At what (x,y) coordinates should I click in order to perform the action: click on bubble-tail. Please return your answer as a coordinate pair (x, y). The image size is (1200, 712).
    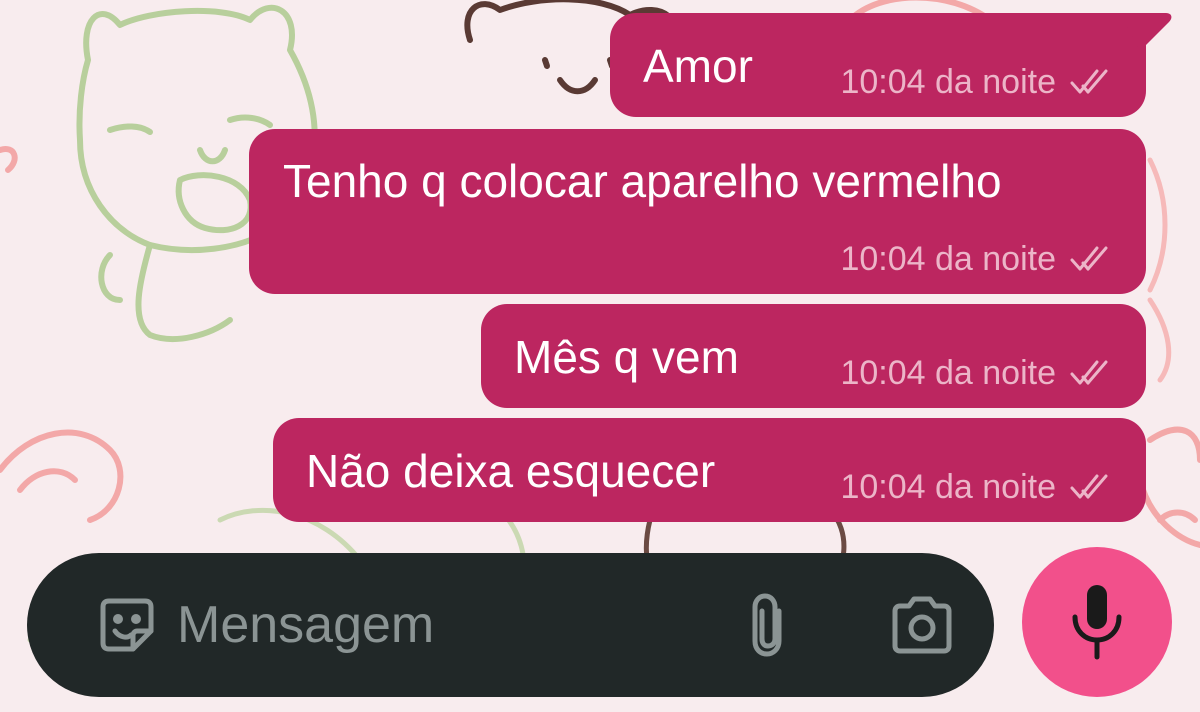
    Looking at the image, I should click on (1146, 32).